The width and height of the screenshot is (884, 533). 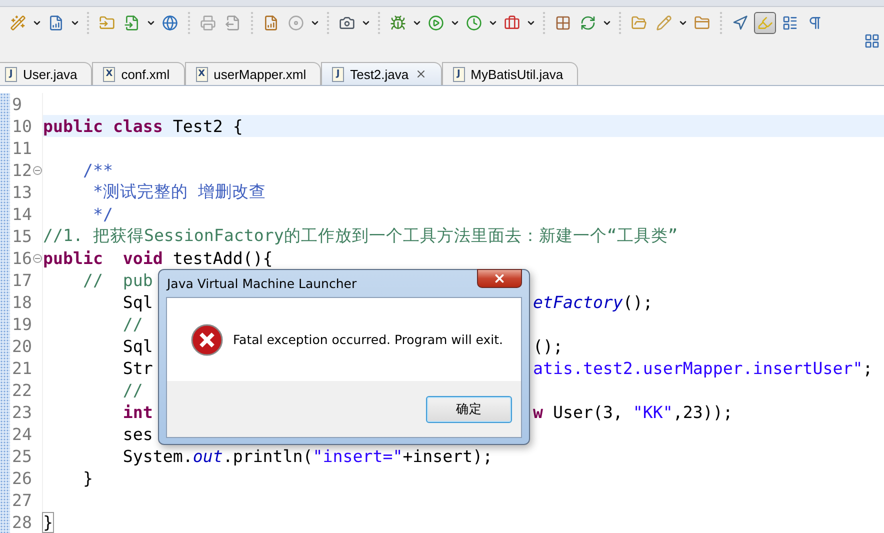 What do you see at coordinates (138, 73) in the screenshot?
I see `editor-tab: X conf.xml` at bounding box center [138, 73].